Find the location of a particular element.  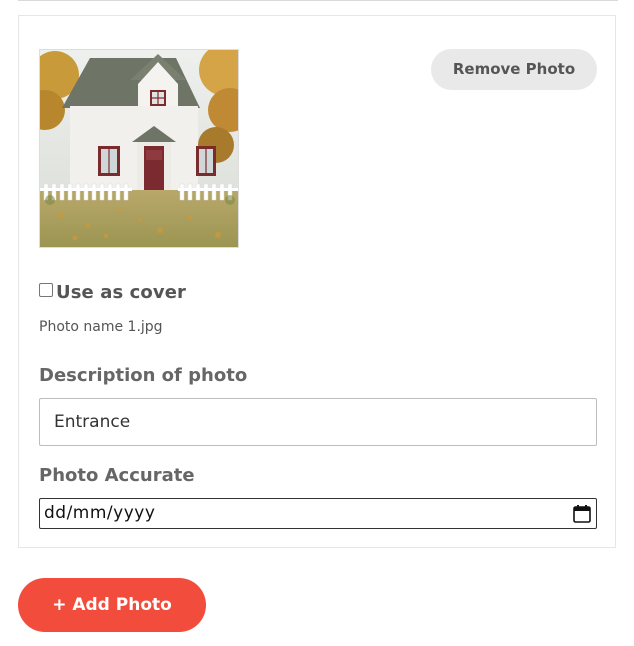

description-label: Description of photo is located at coordinates (143, 375).